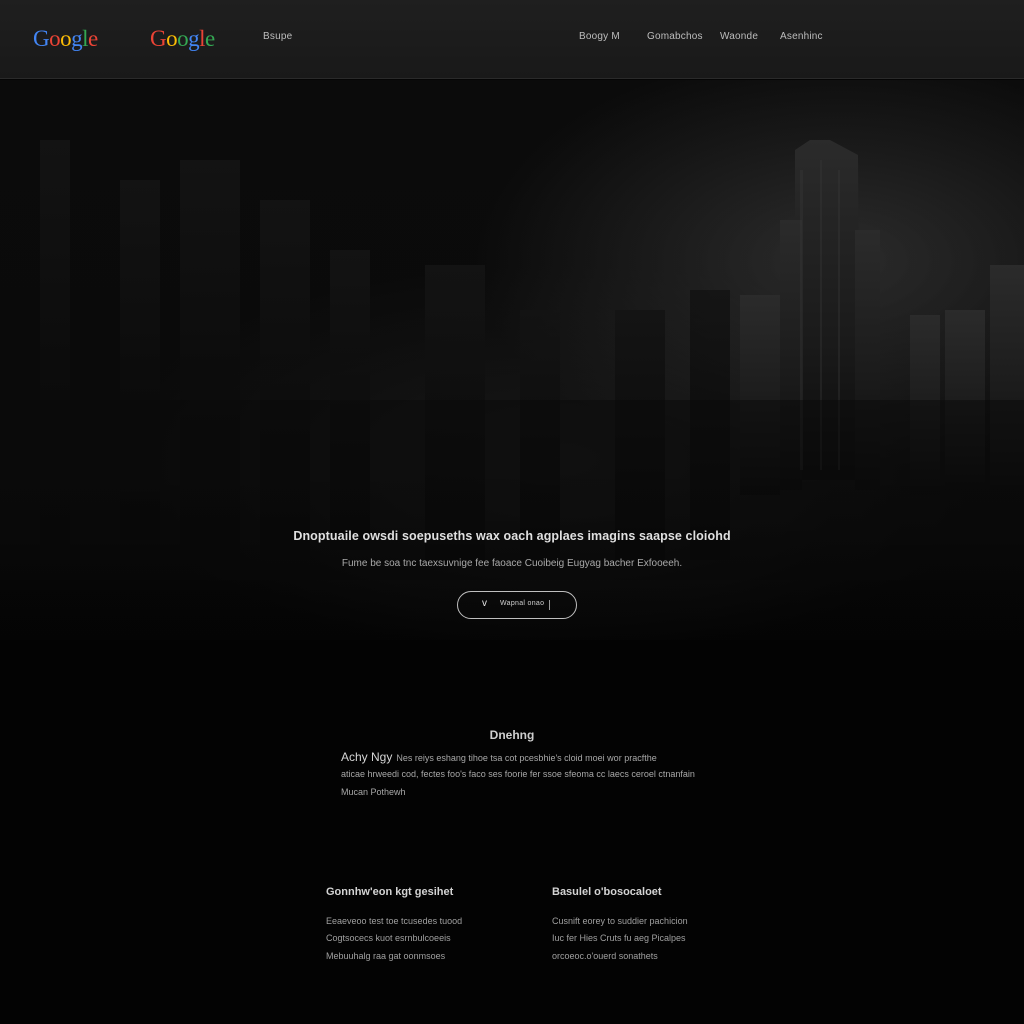 The width and height of the screenshot is (1024, 1024). I want to click on cta-button: v Wapnal onao, so click(517, 605).